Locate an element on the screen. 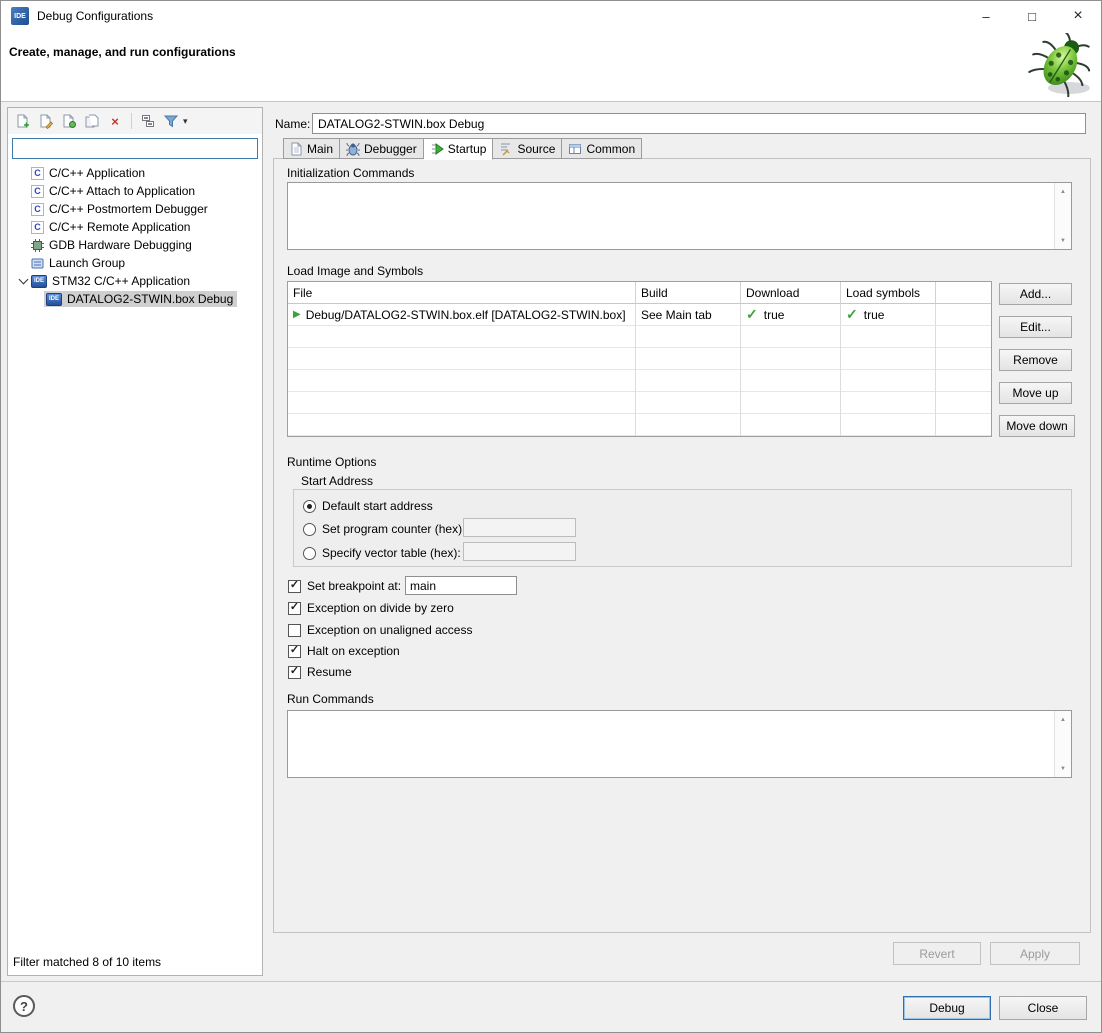 The image size is (1102, 1033). column-header-load-symbols: Load symbols is located at coordinates (888, 293).